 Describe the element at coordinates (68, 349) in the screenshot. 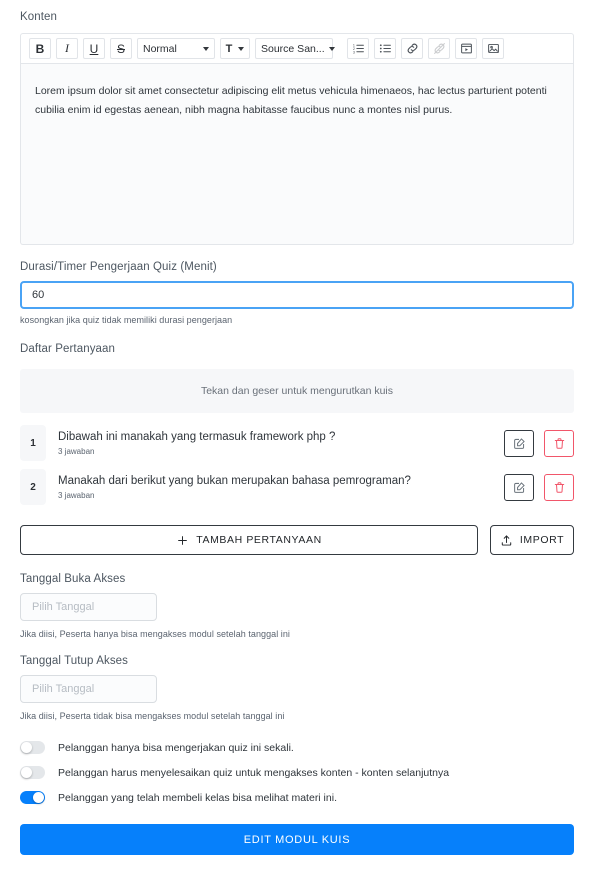

I see `questions-label: Daftar Pertanyaan` at that location.